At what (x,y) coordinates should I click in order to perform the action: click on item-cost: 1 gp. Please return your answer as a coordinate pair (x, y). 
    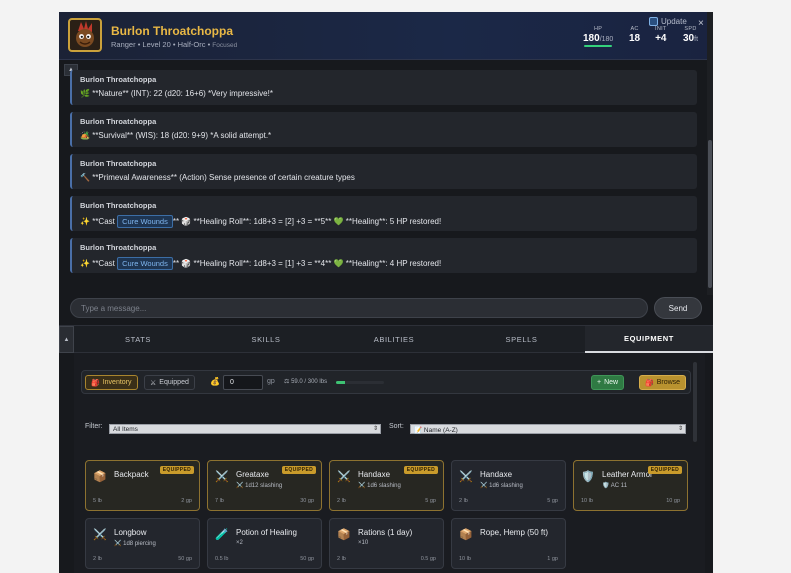
    Looking at the image, I should click on (552, 559).